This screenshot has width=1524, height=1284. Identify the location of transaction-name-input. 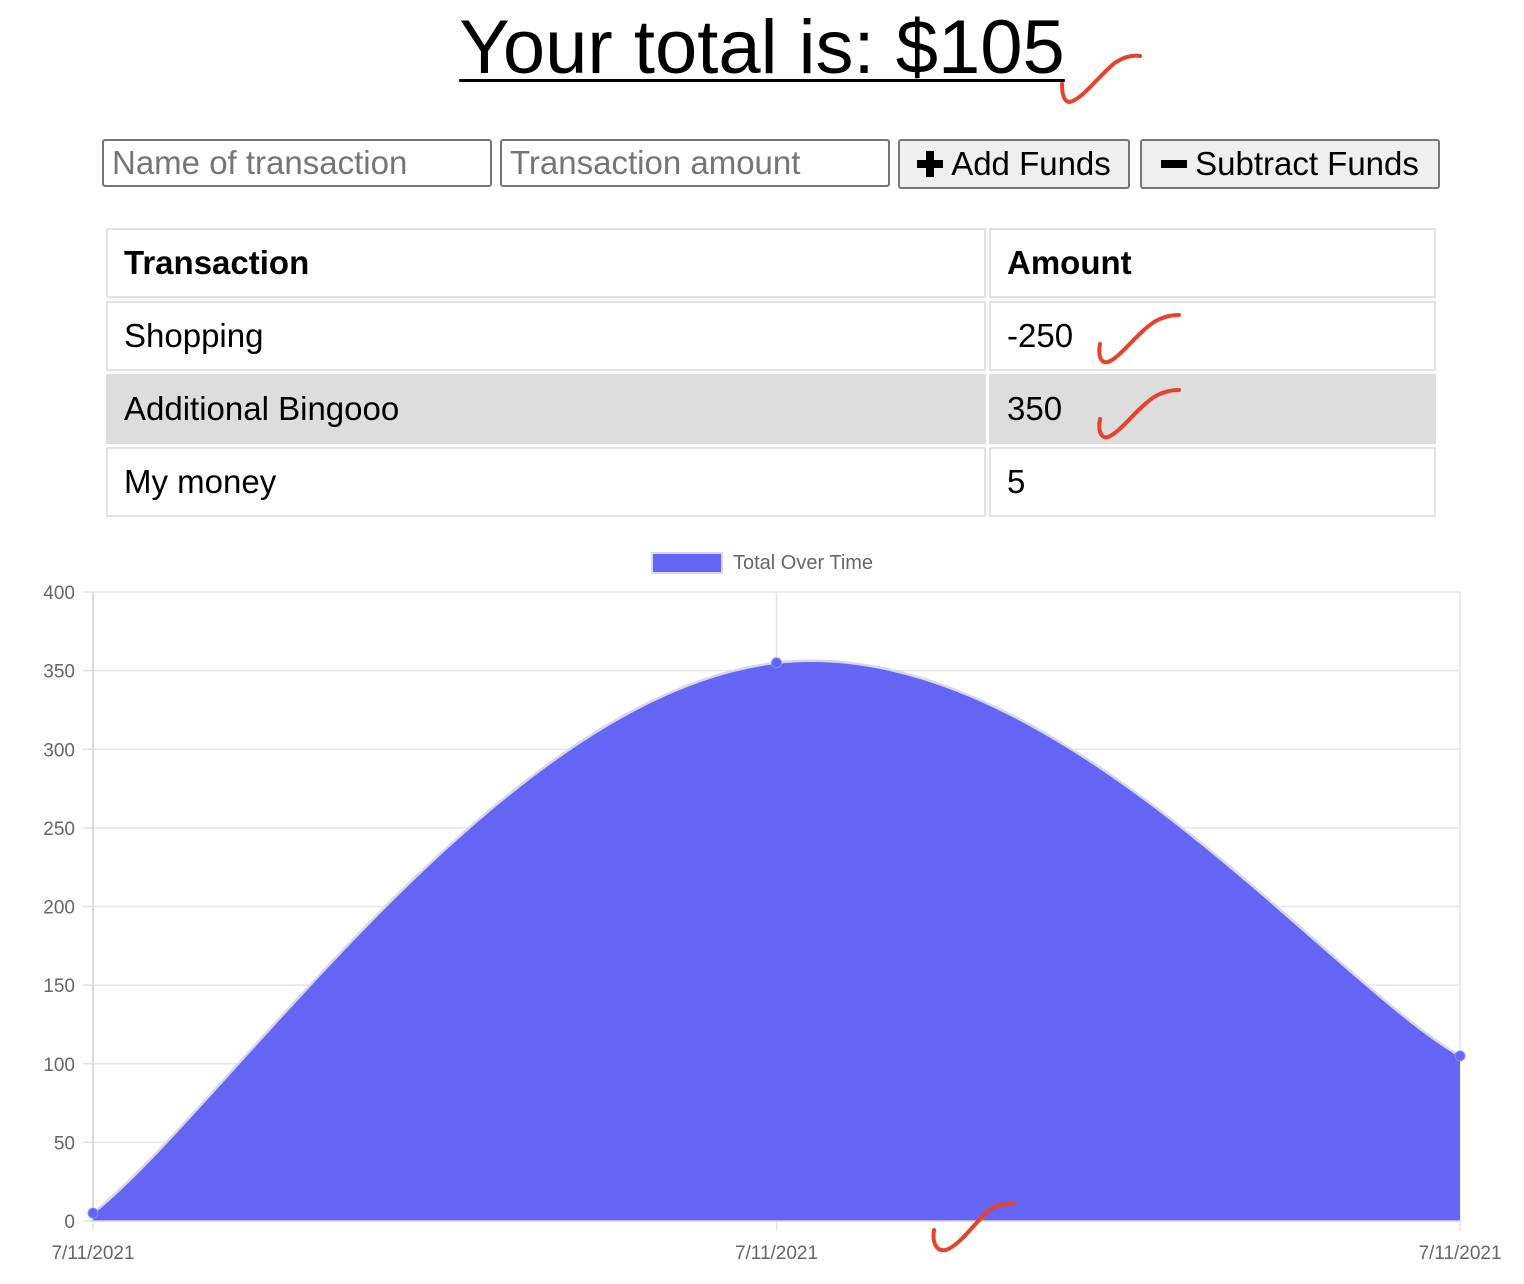
(297, 163).